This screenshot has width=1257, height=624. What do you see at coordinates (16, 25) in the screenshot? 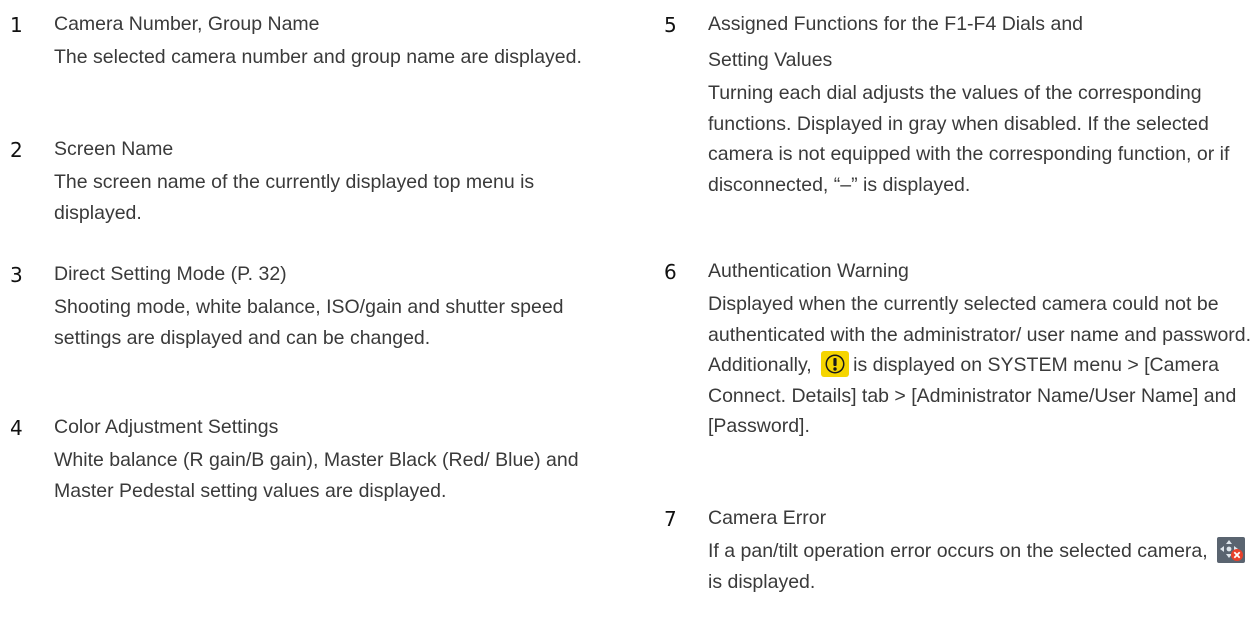
I see `item-number: 1` at bounding box center [16, 25].